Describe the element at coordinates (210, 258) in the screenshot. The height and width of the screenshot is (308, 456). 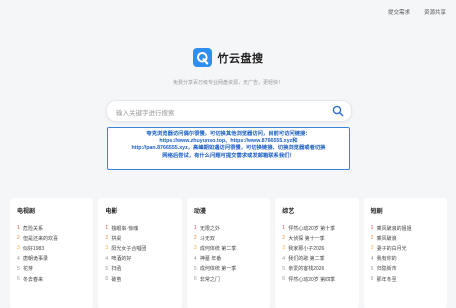
I see `item-title: 神墓 年番` at that location.